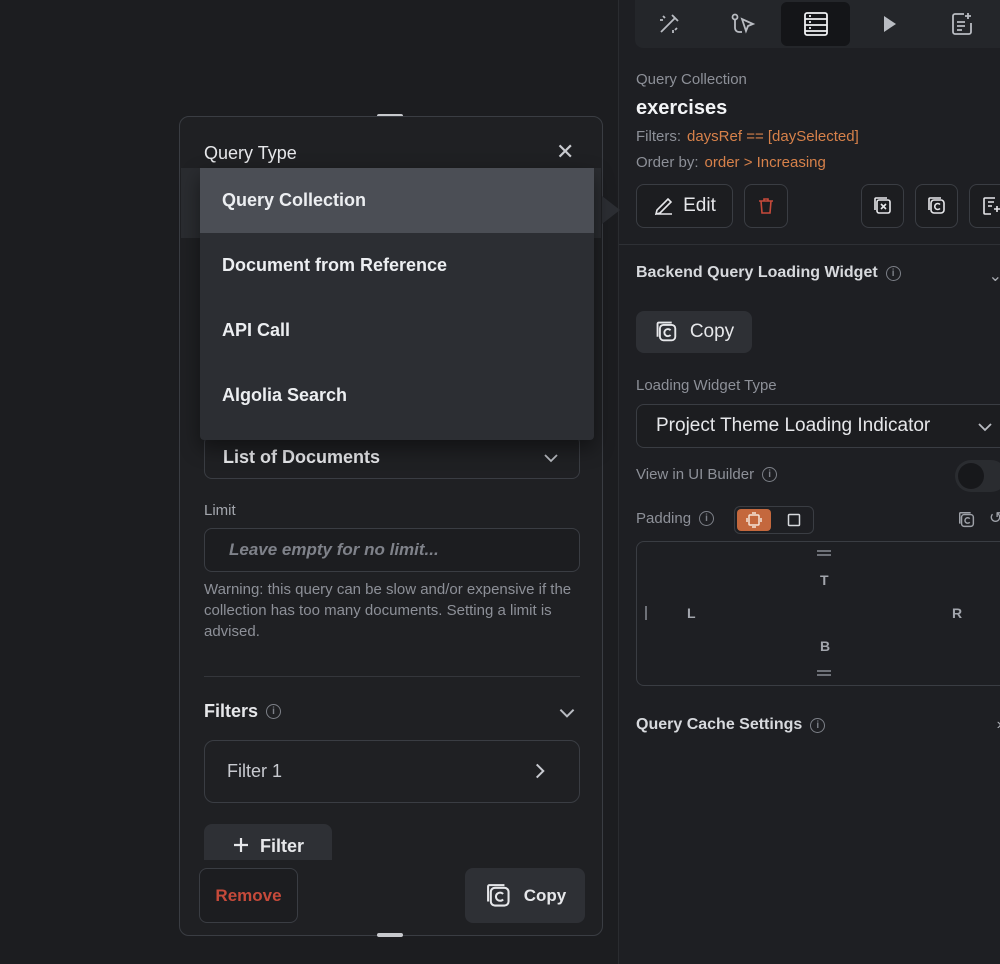  Describe the element at coordinates (611, 210) in the screenshot. I see `dropdown-pointer` at that location.